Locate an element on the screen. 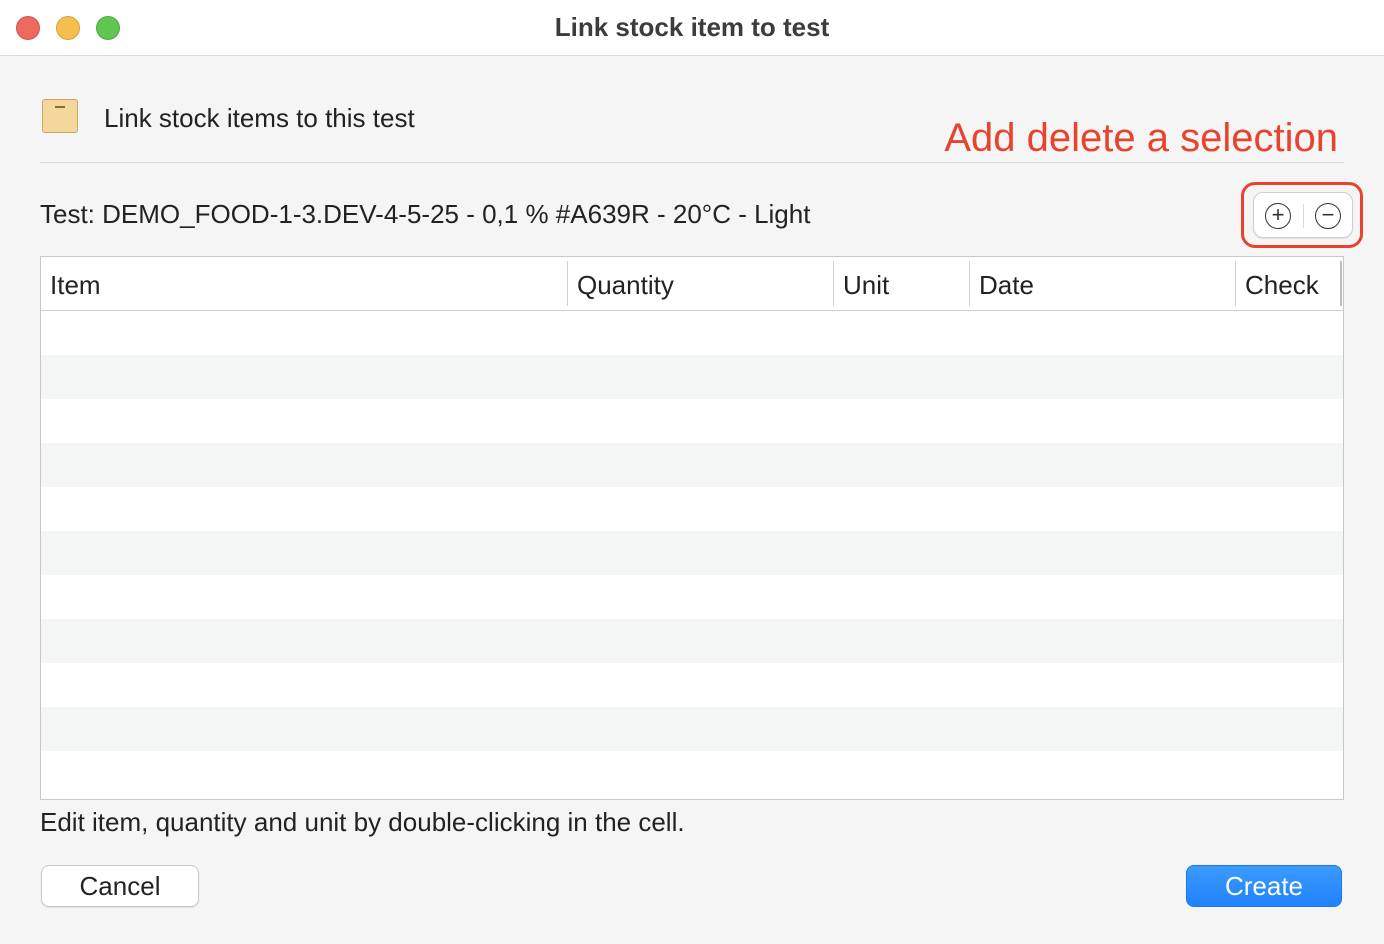 The width and height of the screenshot is (1384, 944). column-header-date: Date is located at coordinates (1102, 283).